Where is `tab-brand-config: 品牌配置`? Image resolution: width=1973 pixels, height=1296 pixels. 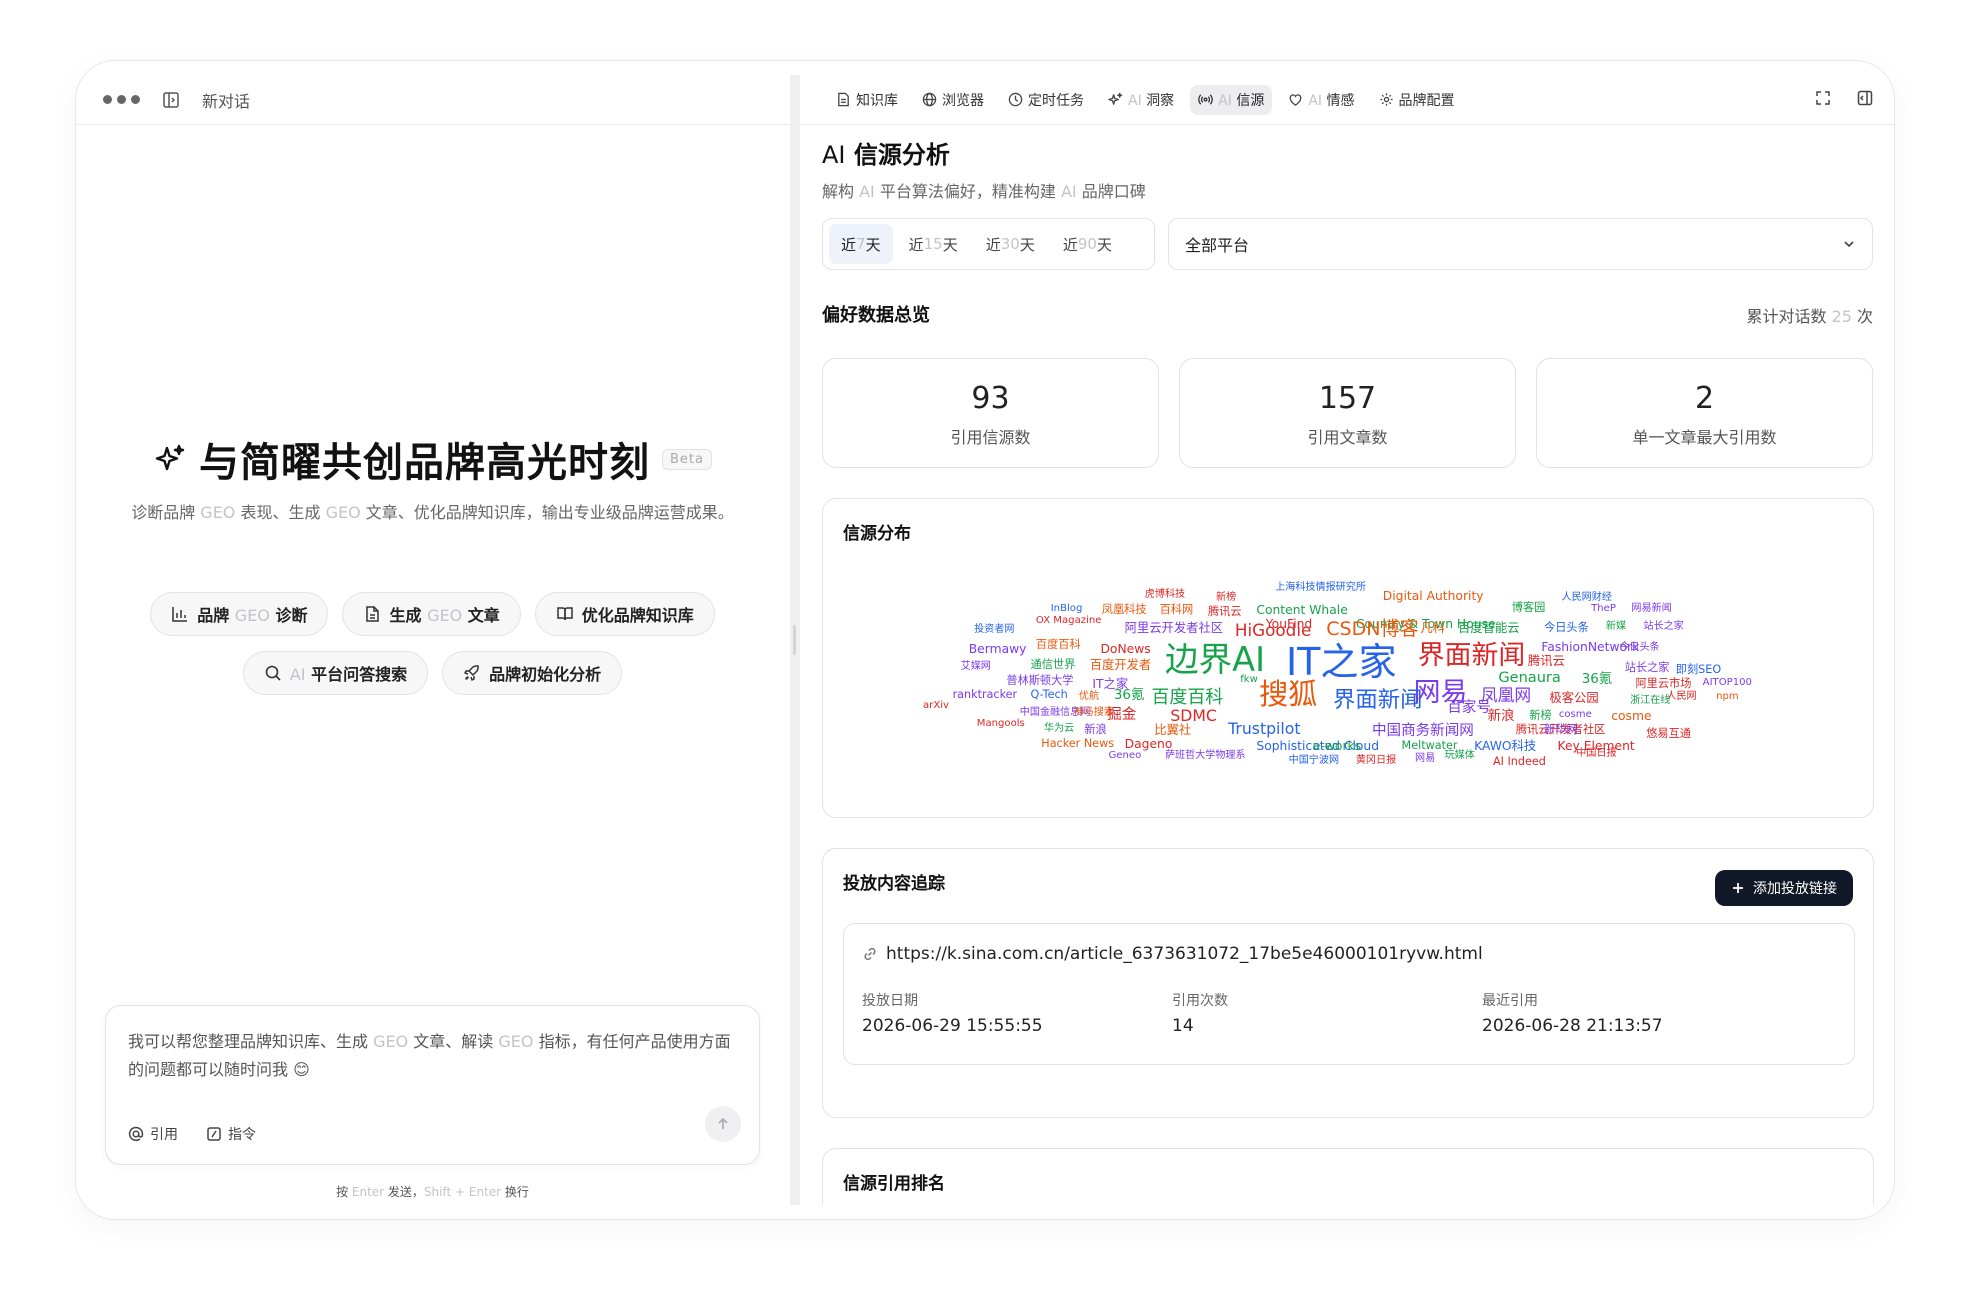
tab-brand-config: 品牌配置 is located at coordinates (1417, 100).